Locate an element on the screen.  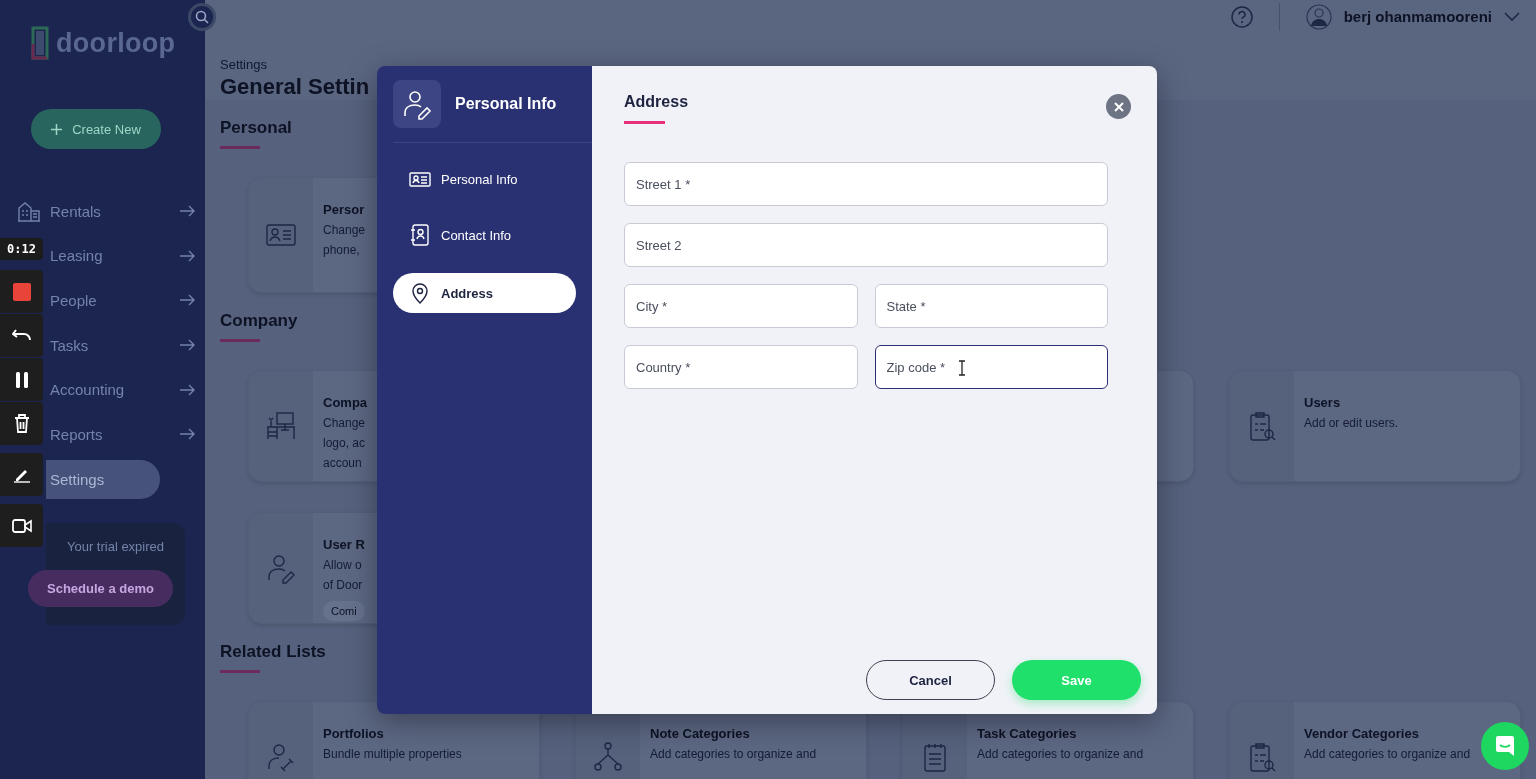
nav-item: Settings is located at coordinates (103, 479).